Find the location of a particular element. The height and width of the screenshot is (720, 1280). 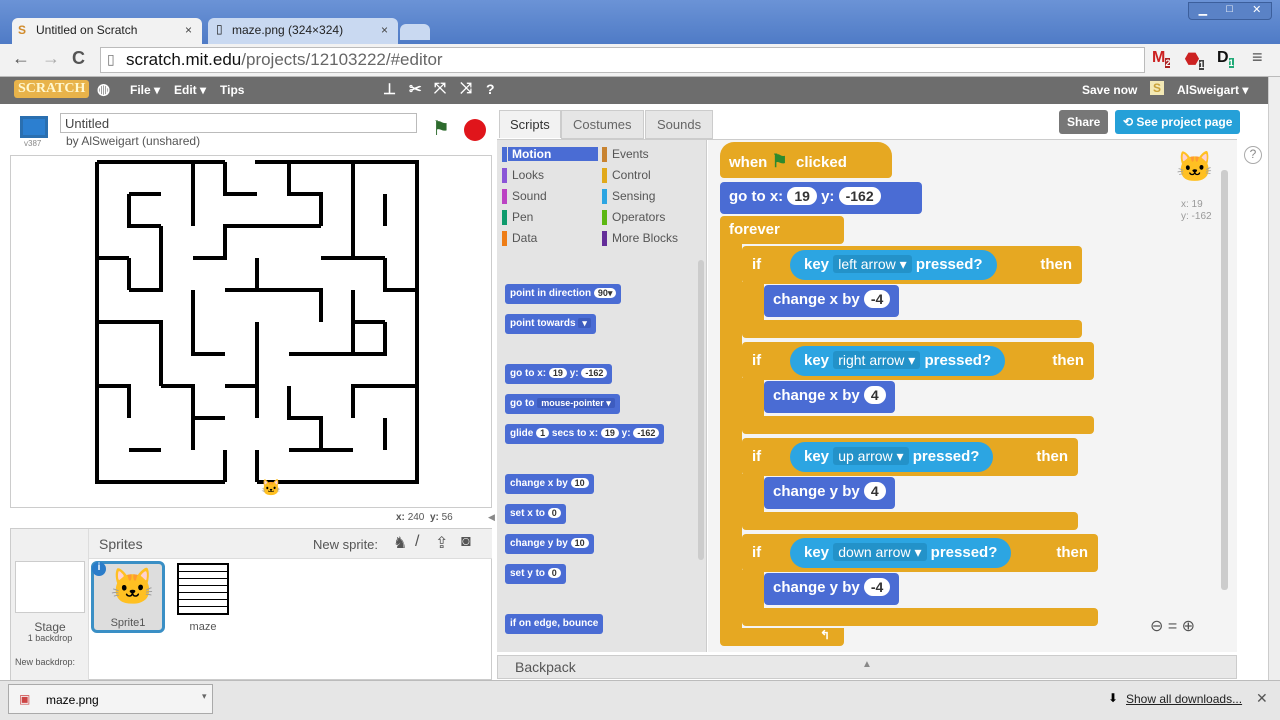

category-pen: Pen is located at coordinates (517, 217).